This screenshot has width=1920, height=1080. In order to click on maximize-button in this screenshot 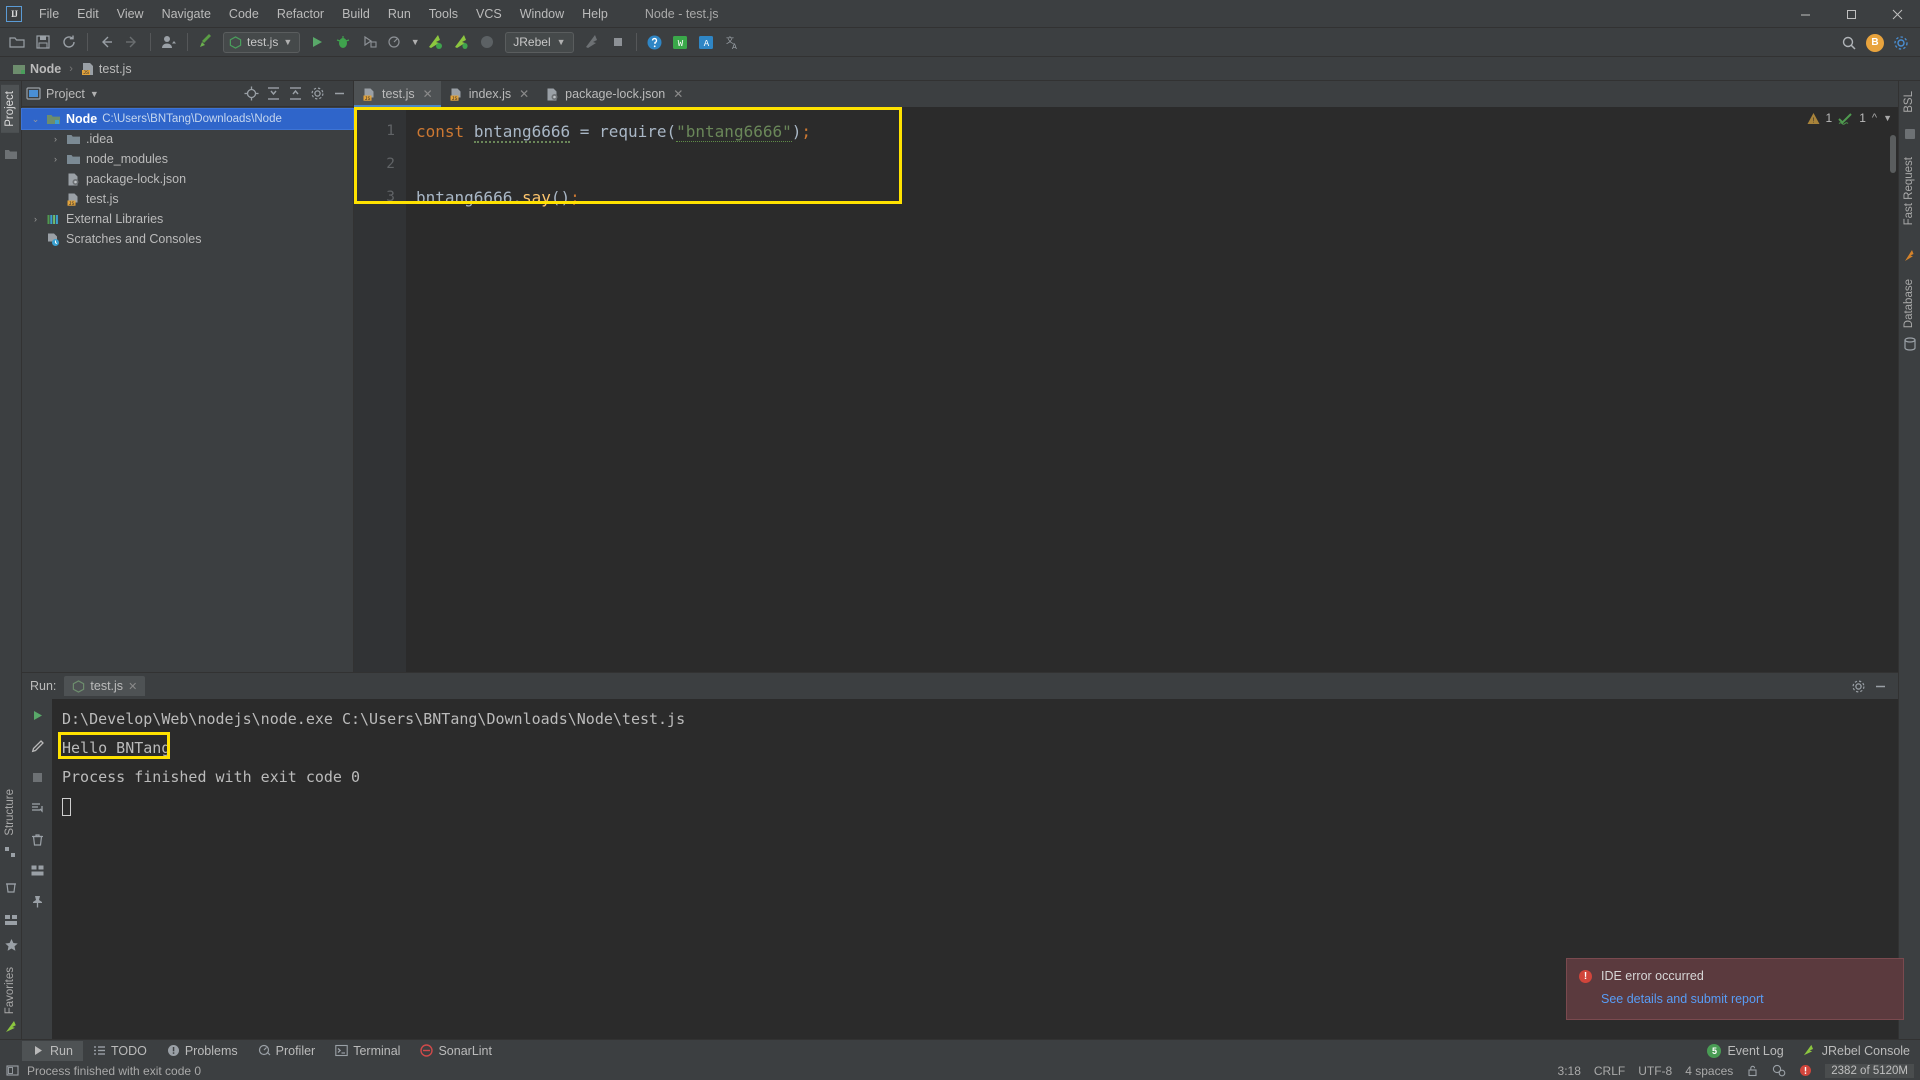, I will do `click(1851, 14)`.